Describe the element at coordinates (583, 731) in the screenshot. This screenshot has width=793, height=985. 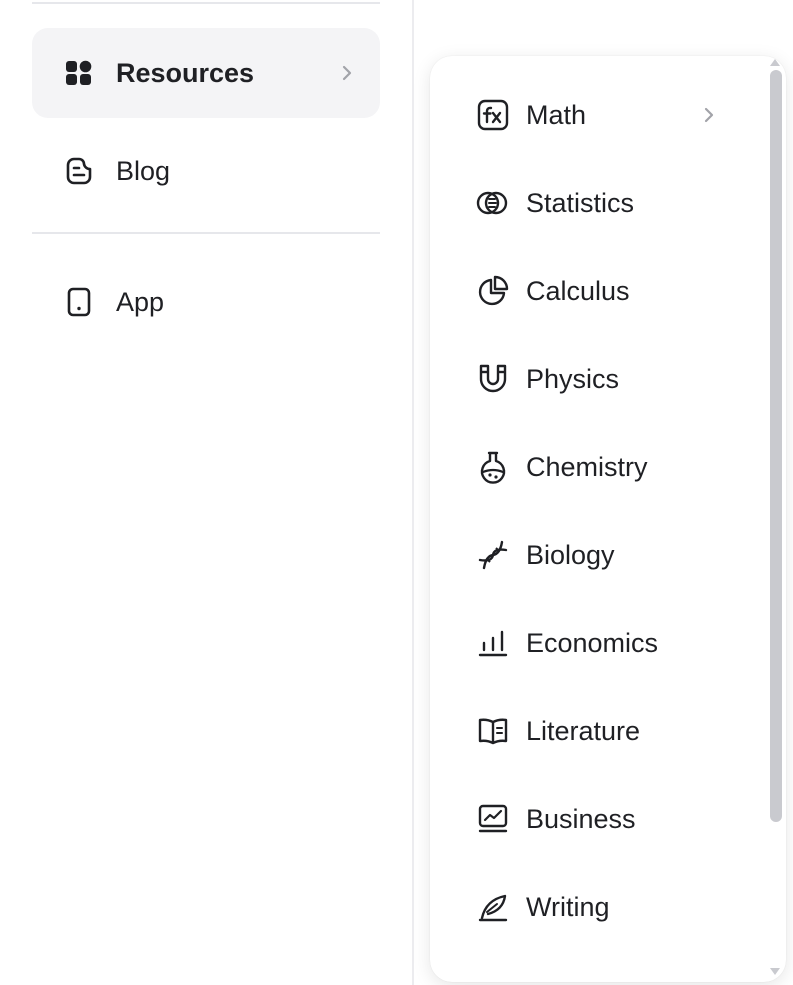
I see `submenu-item-label: Literature` at that location.